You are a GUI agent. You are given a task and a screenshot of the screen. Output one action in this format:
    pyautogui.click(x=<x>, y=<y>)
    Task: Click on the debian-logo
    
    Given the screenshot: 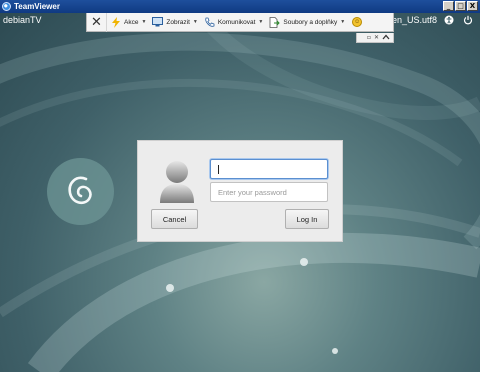 What is the action you would take?
    pyautogui.click(x=80, y=191)
    